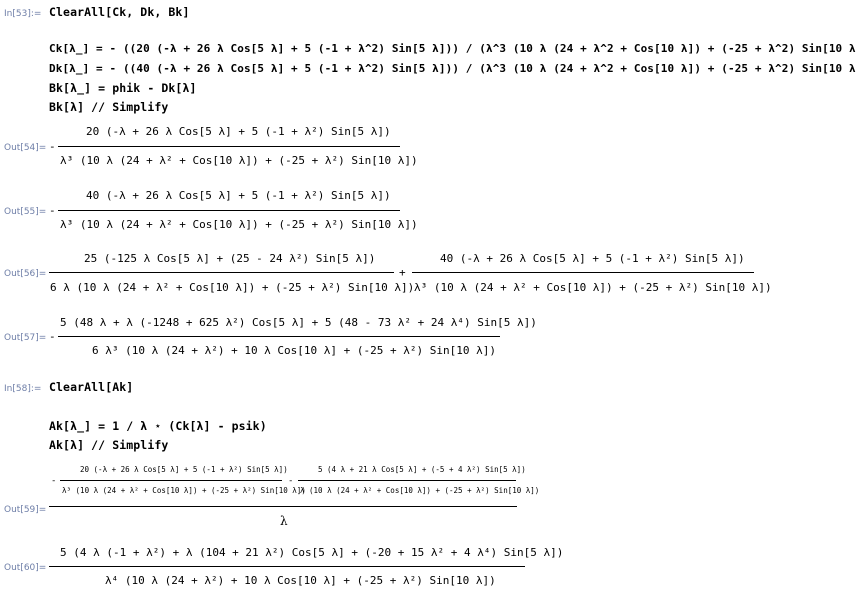  What do you see at coordinates (123, 88) in the screenshot?
I see `input-line-bk: Bk[λ_] = phik - Dk[λ]` at bounding box center [123, 88].